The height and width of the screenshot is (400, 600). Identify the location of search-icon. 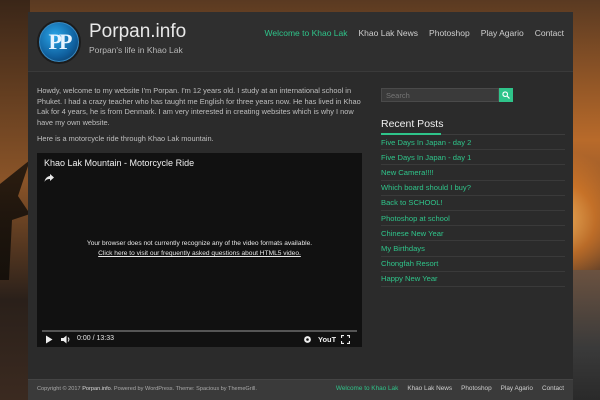
(506, 95).